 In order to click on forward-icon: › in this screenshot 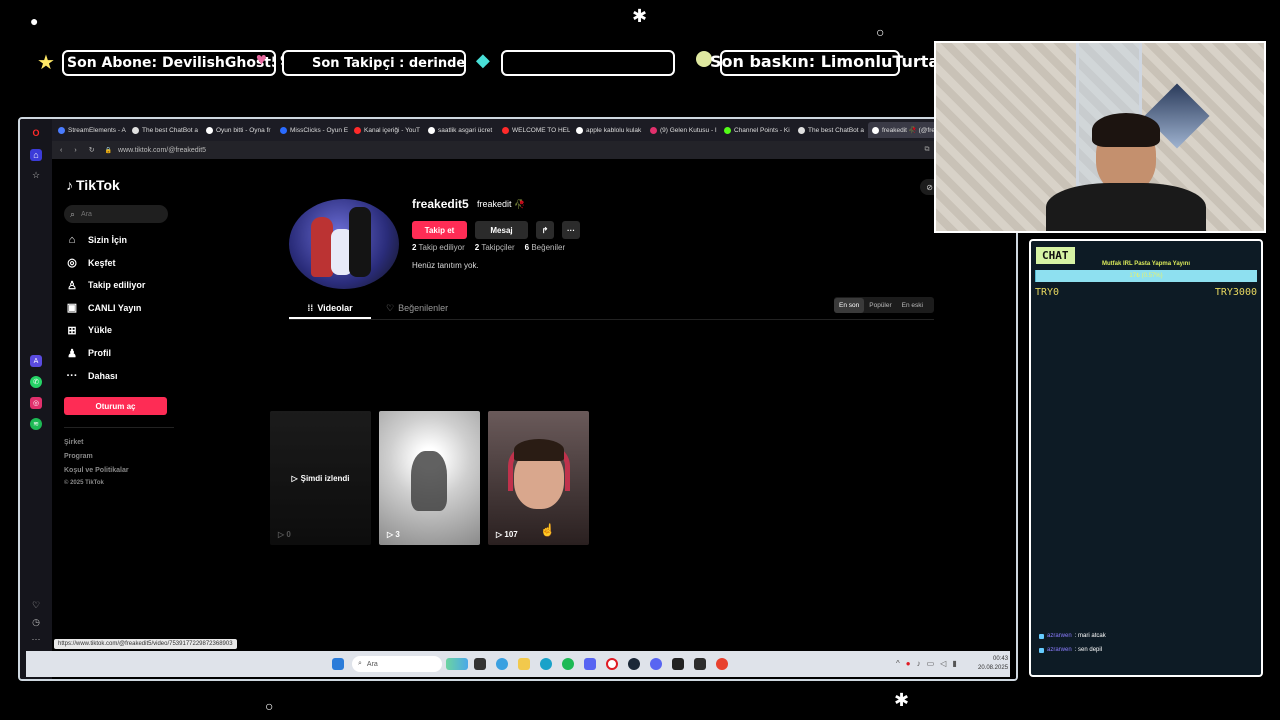, I will do `click(75, 150)`.